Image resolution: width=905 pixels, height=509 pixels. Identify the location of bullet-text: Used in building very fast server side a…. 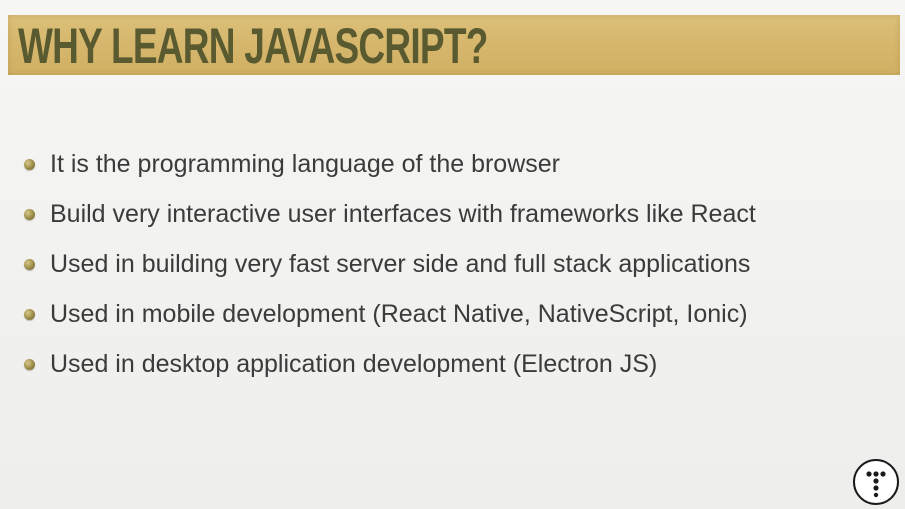
(400, 264).